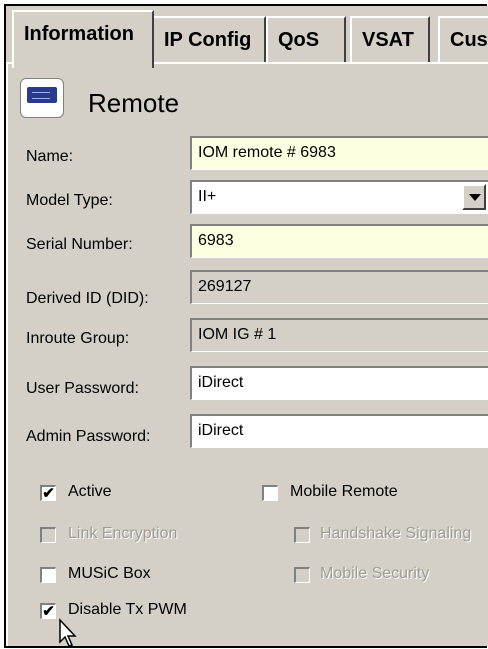 The image size is (488, 649). I want to click on model-type-label: Model Type:, so click(69, 200).